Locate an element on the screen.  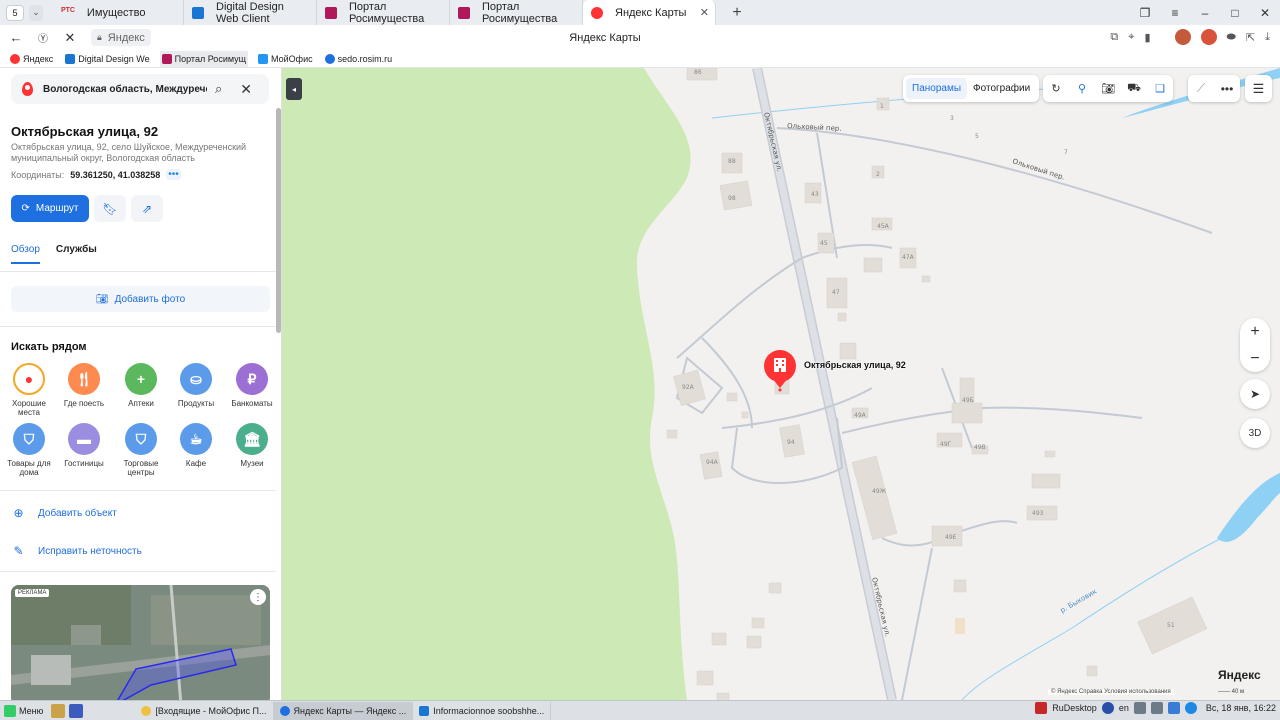
bus-icon: ⛟ is located at coordinates (1134, 89).